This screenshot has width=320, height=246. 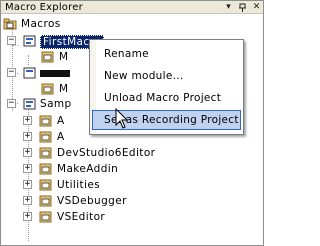 I want to click on tree-root: Macros, so click(x=53, y=24).